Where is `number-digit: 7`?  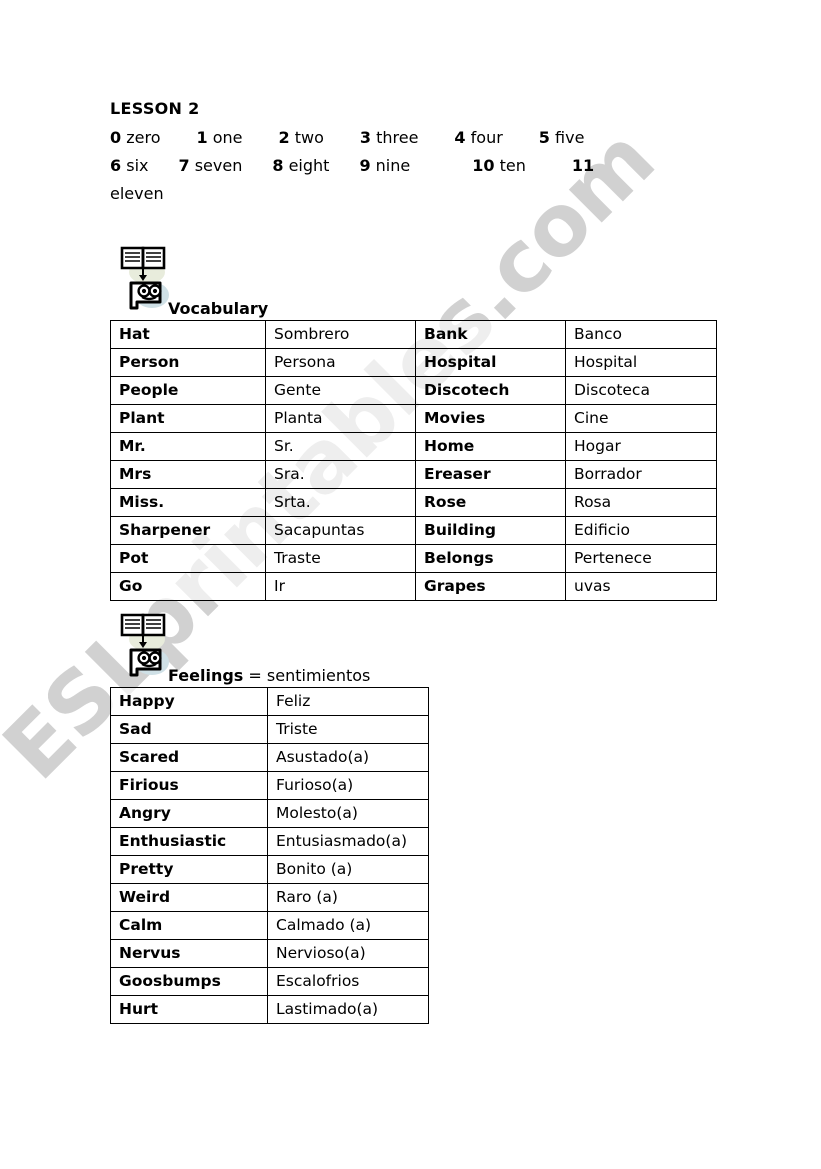 number-digit: 7 is located at coordinates (184, 165).